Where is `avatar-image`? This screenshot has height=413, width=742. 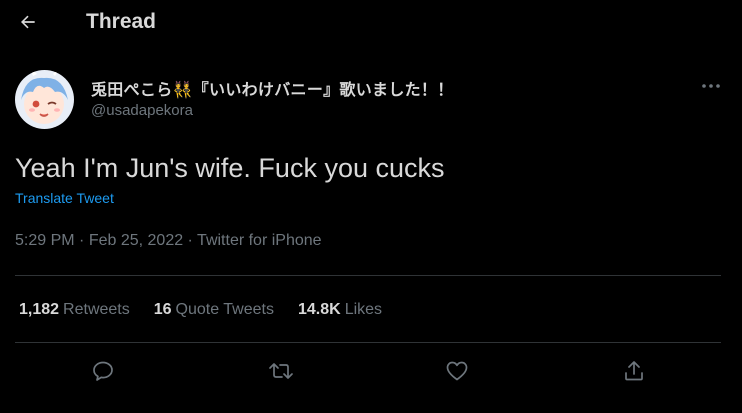
avatar-image is located at coordinates (44, 99).